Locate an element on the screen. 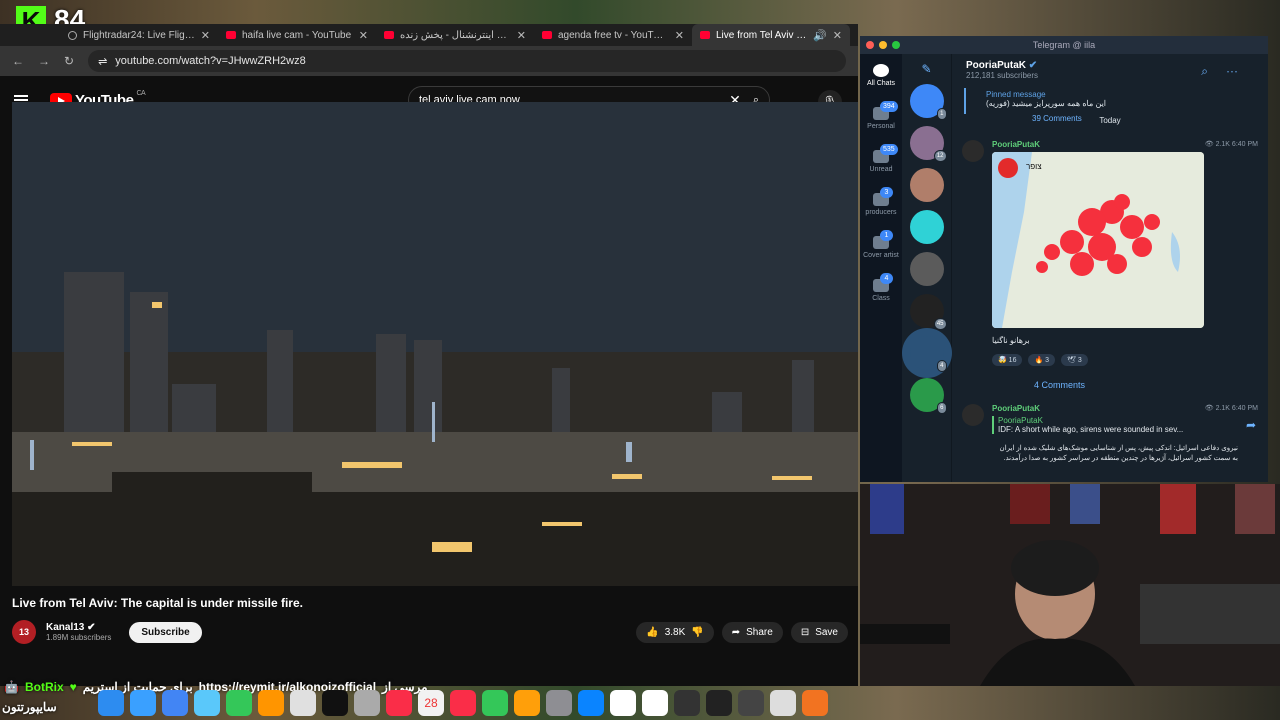 The width and height of the screenshot is (1280, 720). video-actions: 👍 3.8K 👎 ➦ Share ⊟ Save is located at coordinates (742, 632).